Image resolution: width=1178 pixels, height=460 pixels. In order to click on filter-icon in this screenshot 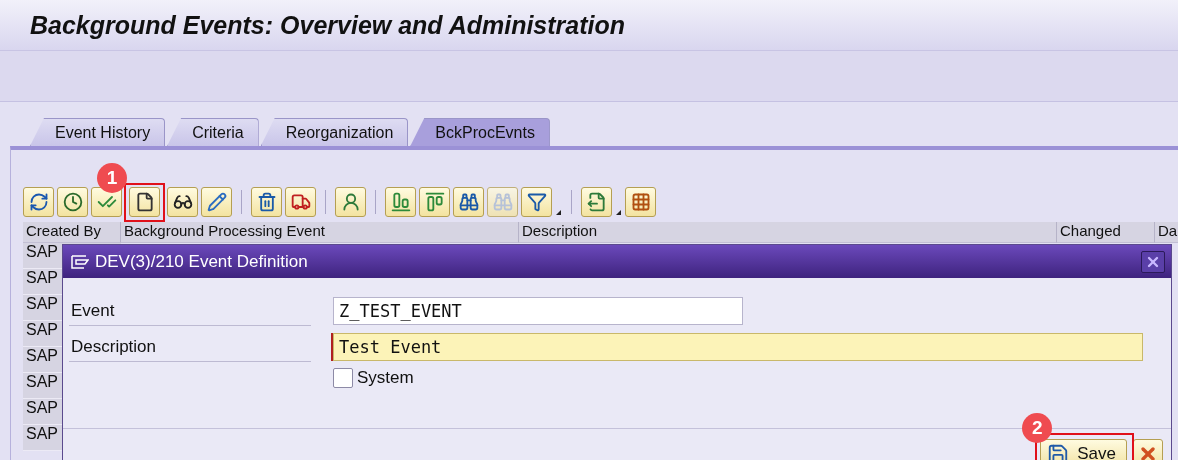, I will do `click(536, 202)`.